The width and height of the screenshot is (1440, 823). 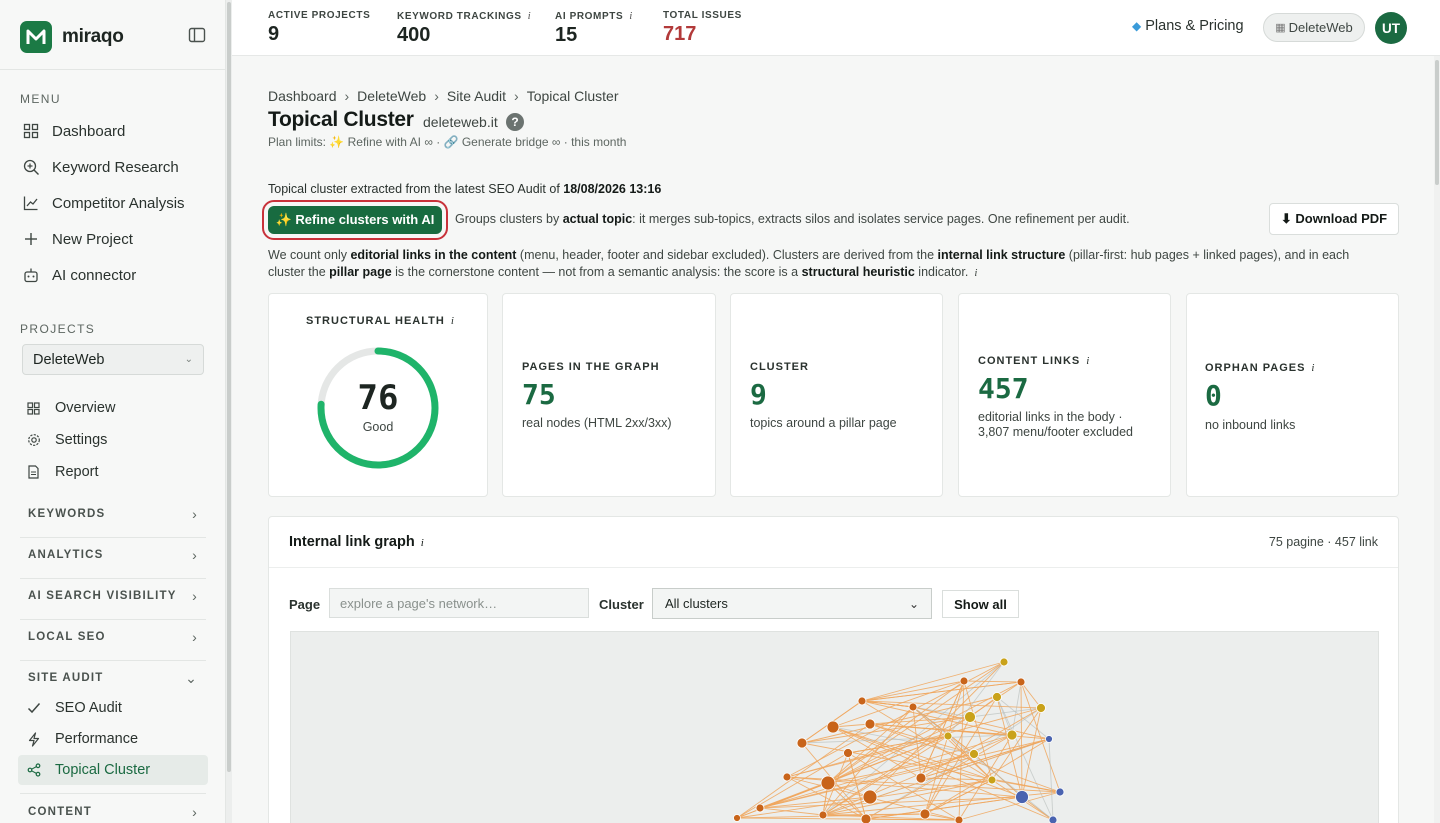 I want to click on sidebar-item-report: Report, so click(x=115, y=472).